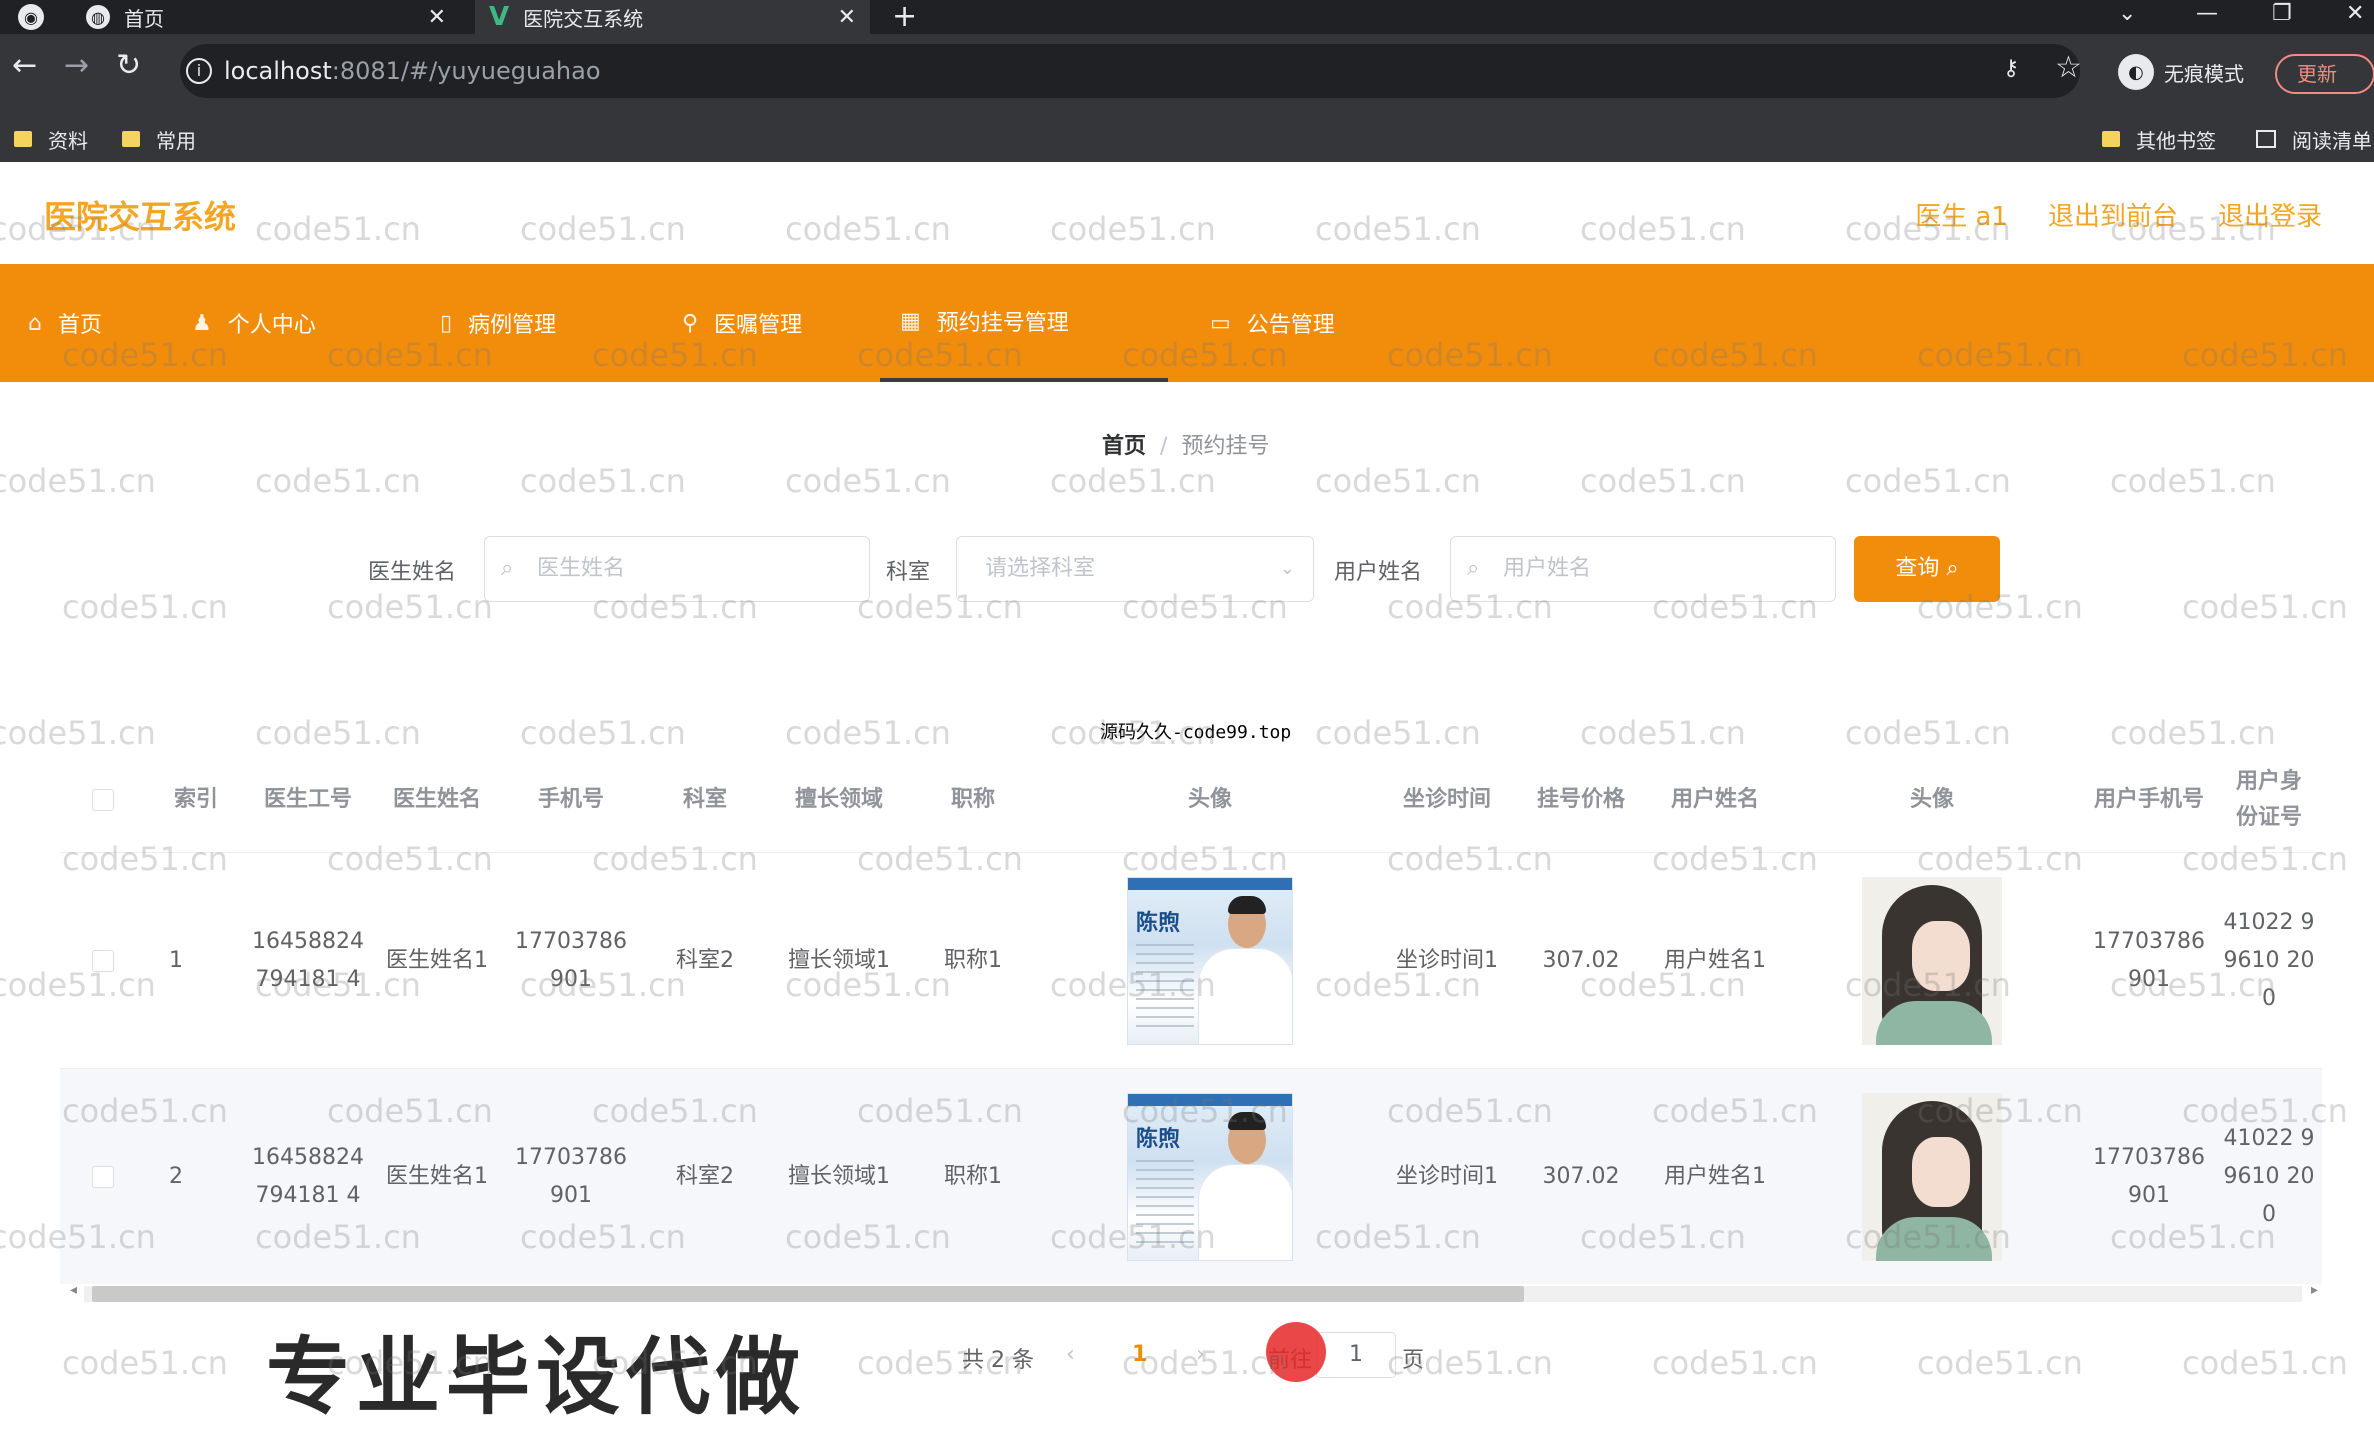  Describe the element at coordinates (1715, 960) in the screenshot. I see `user-name-cell: 用户姓名1` at that location.